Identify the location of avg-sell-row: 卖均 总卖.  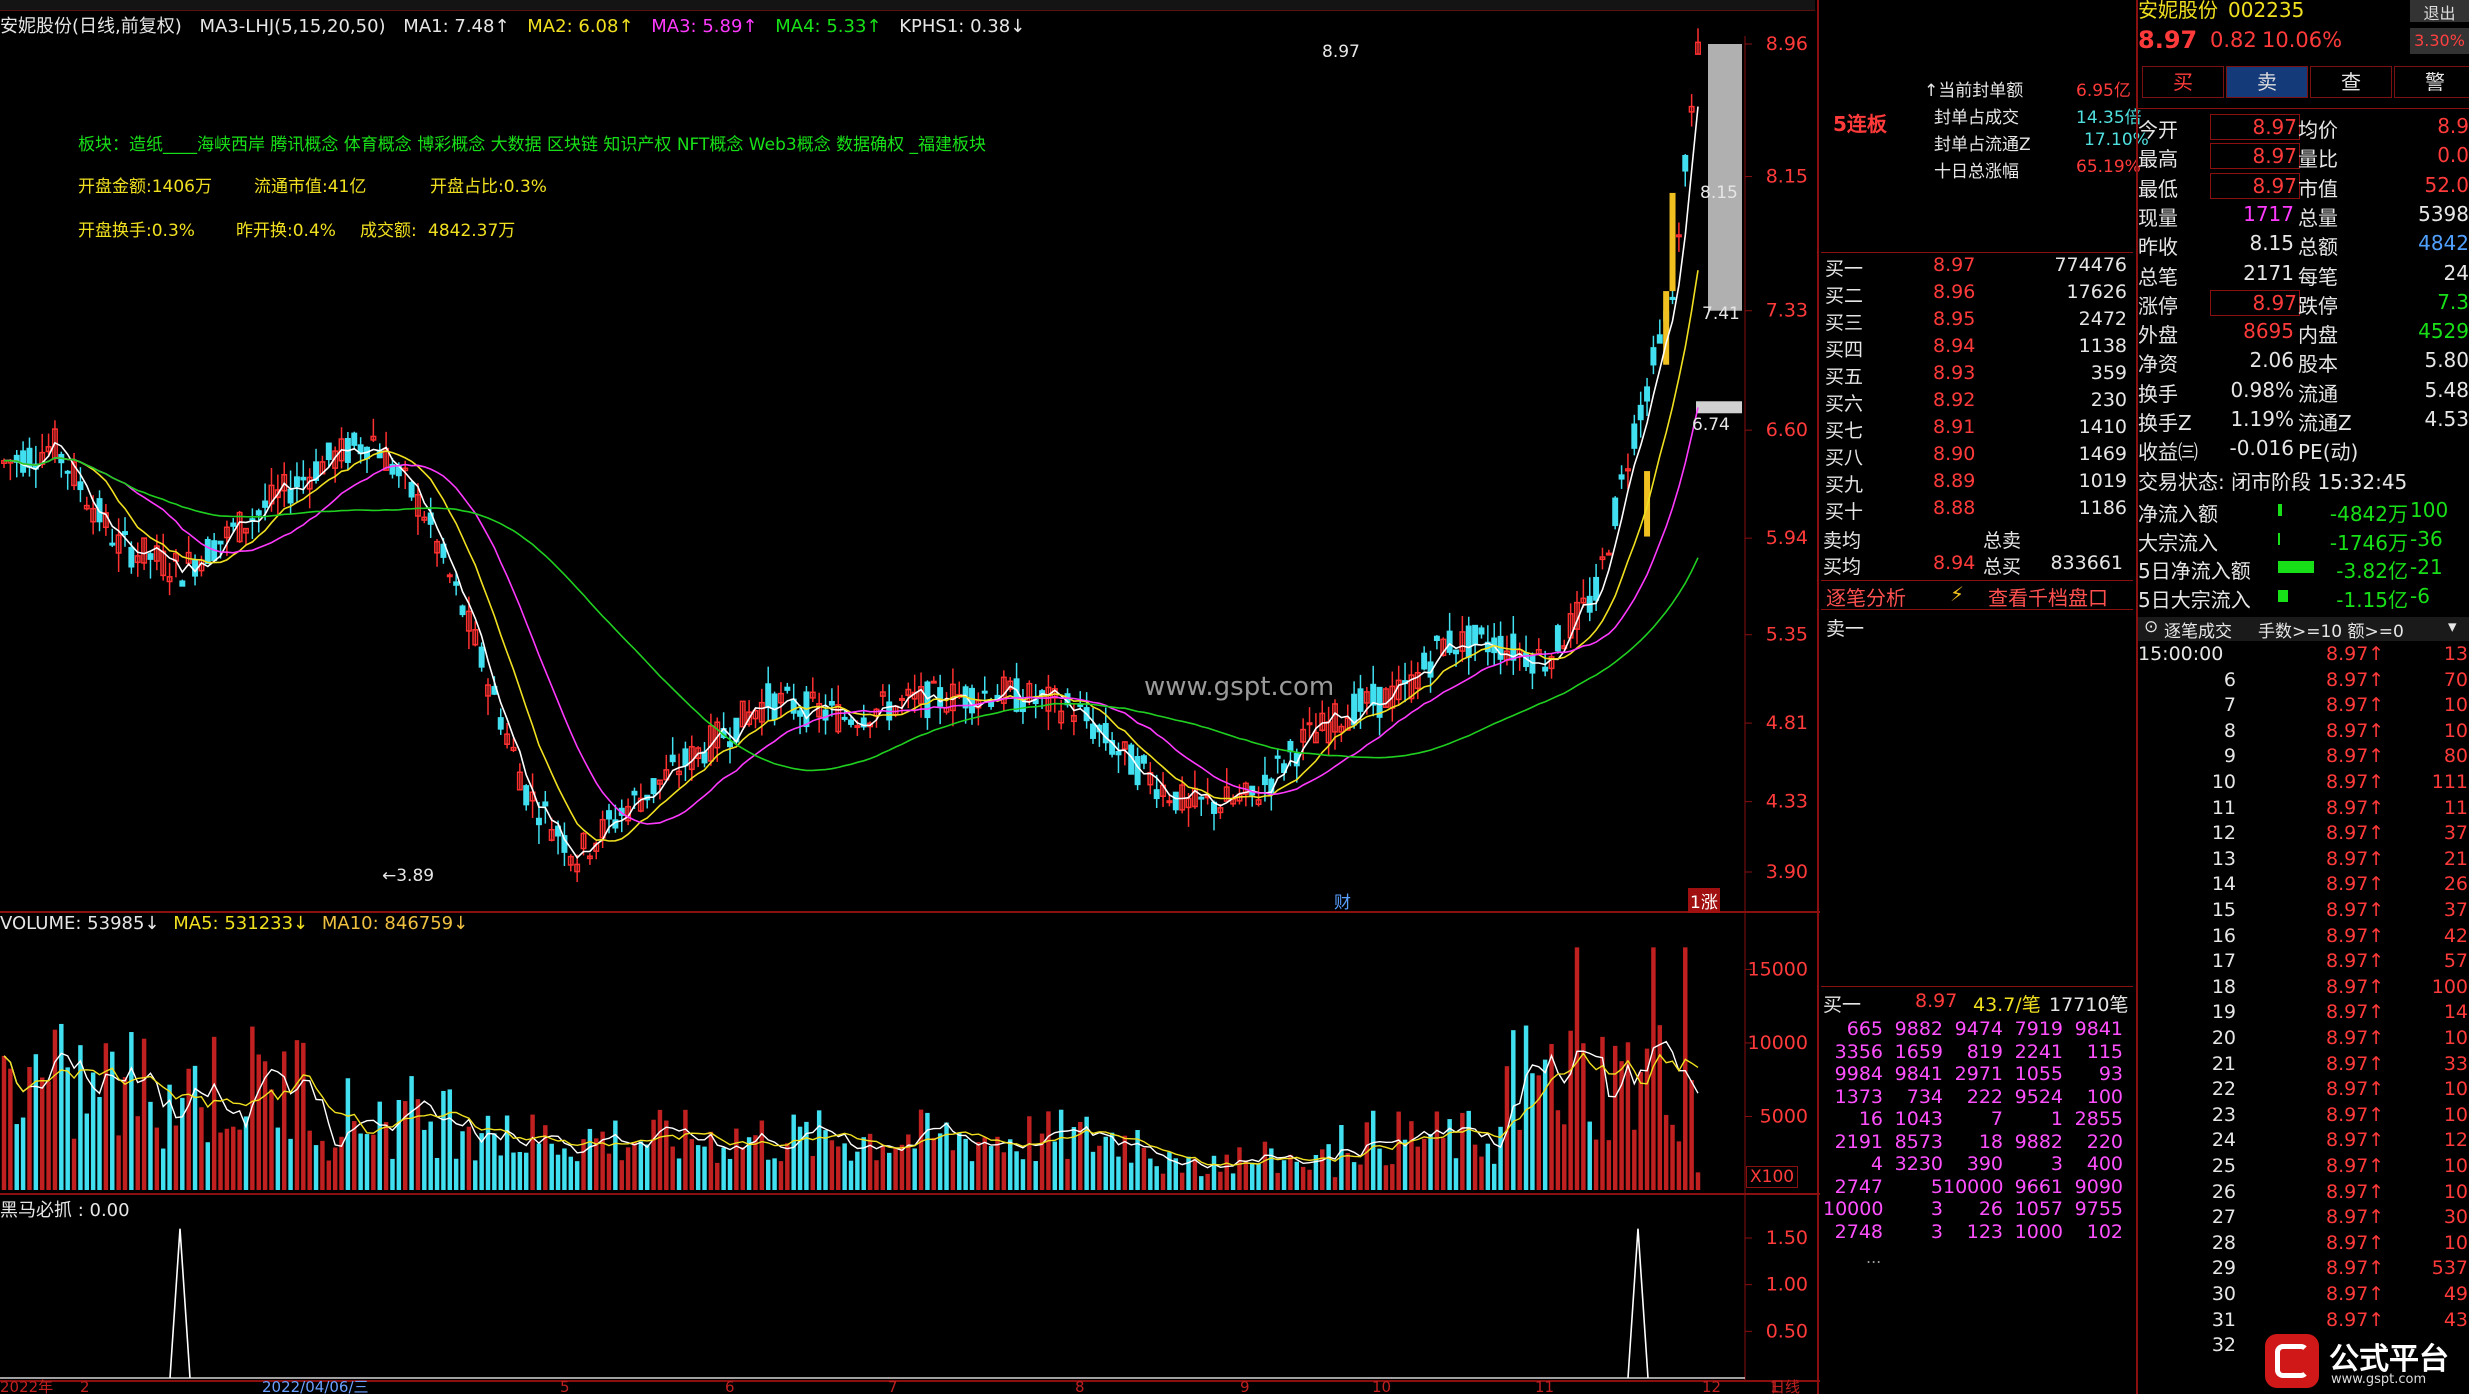
(1922, 541).